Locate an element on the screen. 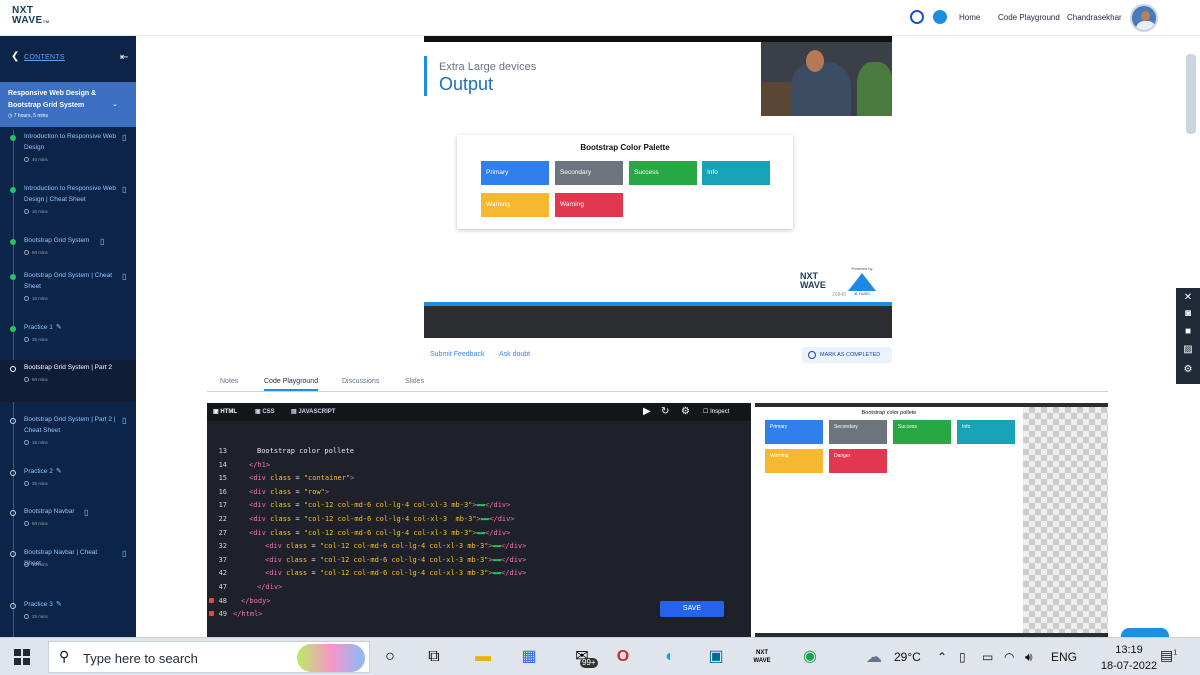 This screenshot has width=1200, height=675. code-text: </body> is located at coordinates (256, 601).